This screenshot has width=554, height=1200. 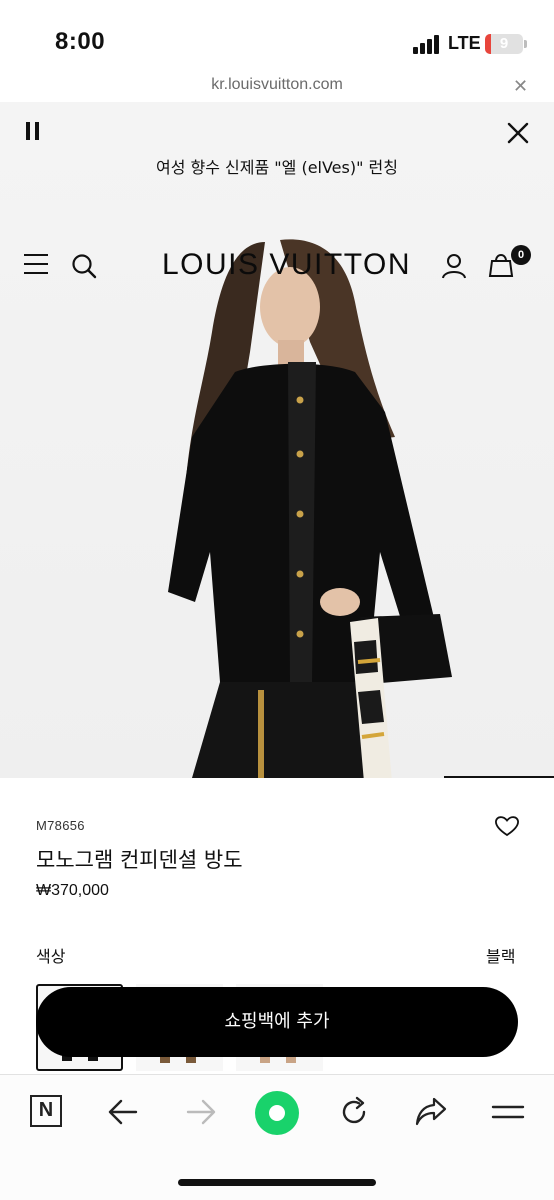 I want to click on bag-count-badge: 0, so click(x=521, y=255).